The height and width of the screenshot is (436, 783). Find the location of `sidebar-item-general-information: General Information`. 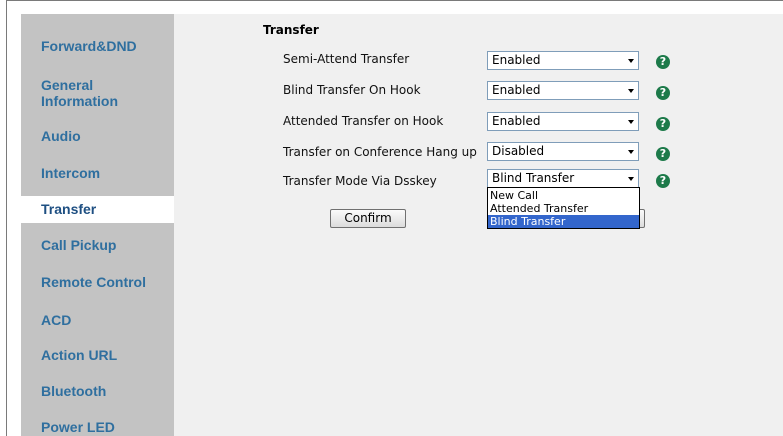

sidebar-item-general-information: General Information is located at coordinates (97, 93).